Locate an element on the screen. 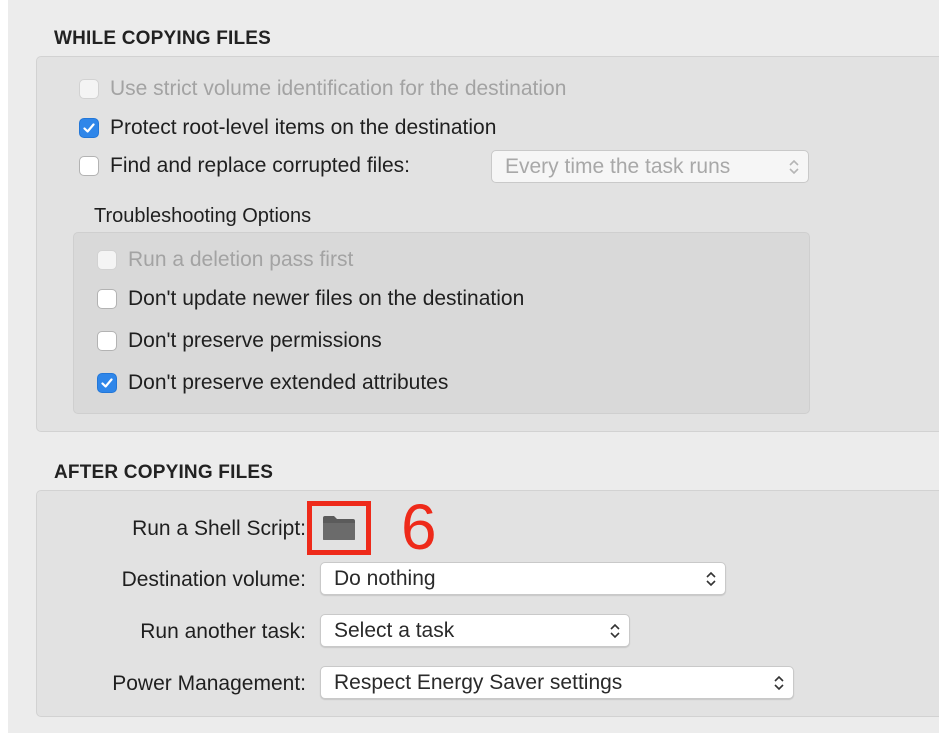 The height and width of the screenshot is (733, 939). troubleshooting-title-text: Troubleshooting Options is located at coordinates (203, 216).